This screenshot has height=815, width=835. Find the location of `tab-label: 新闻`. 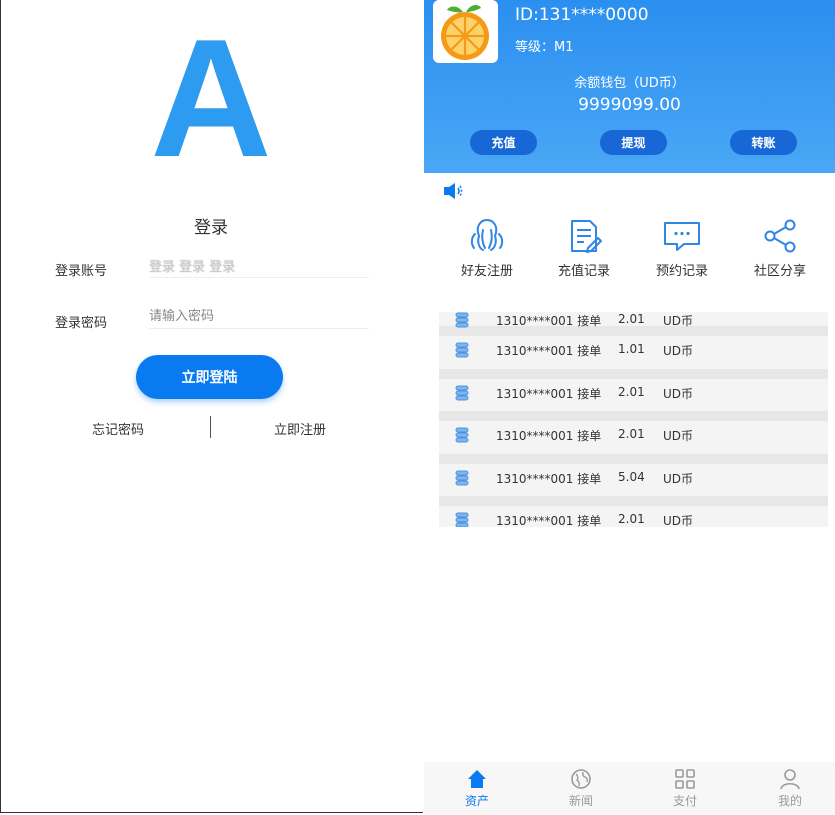

tab-label: 新闻 is located at coordinates (580, 801).